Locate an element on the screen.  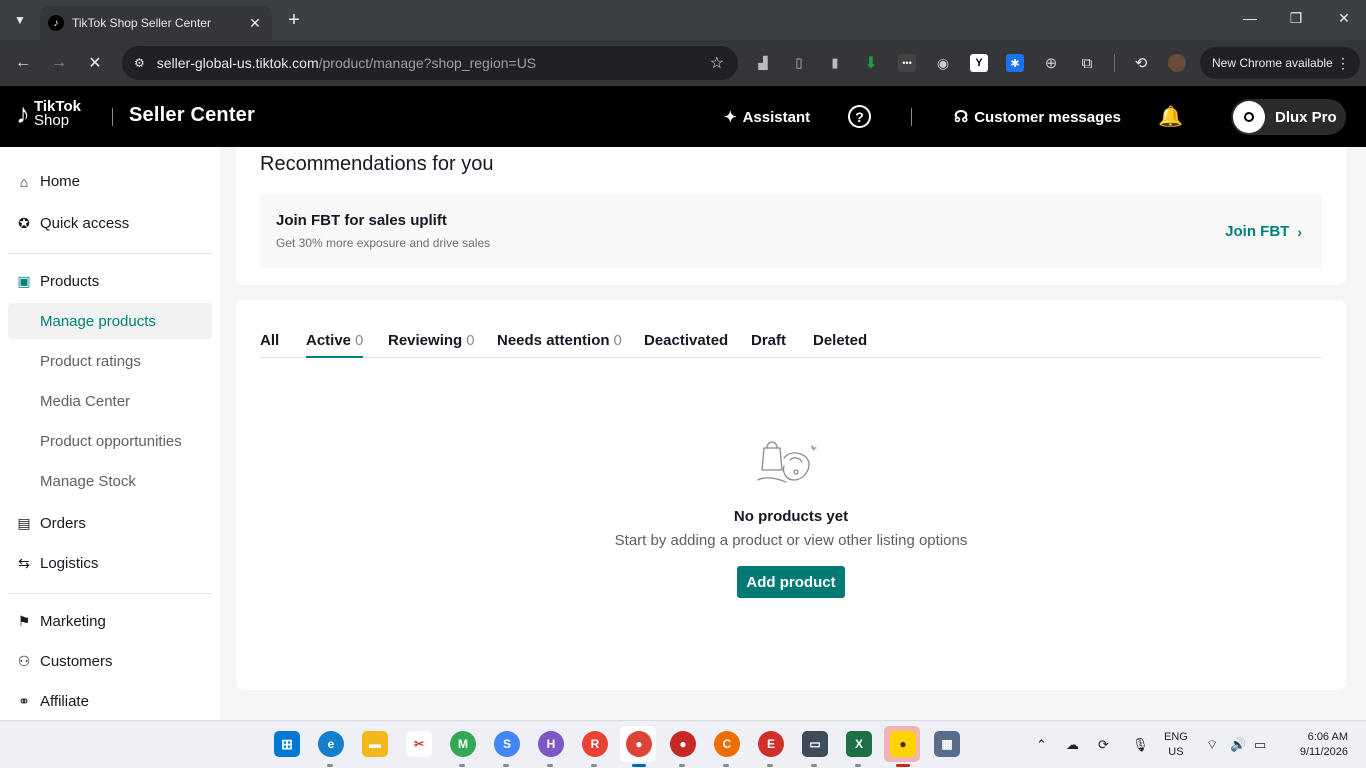
sidebar-item-product-opportunities: Product opportunities is located at coordinates (111, 441).